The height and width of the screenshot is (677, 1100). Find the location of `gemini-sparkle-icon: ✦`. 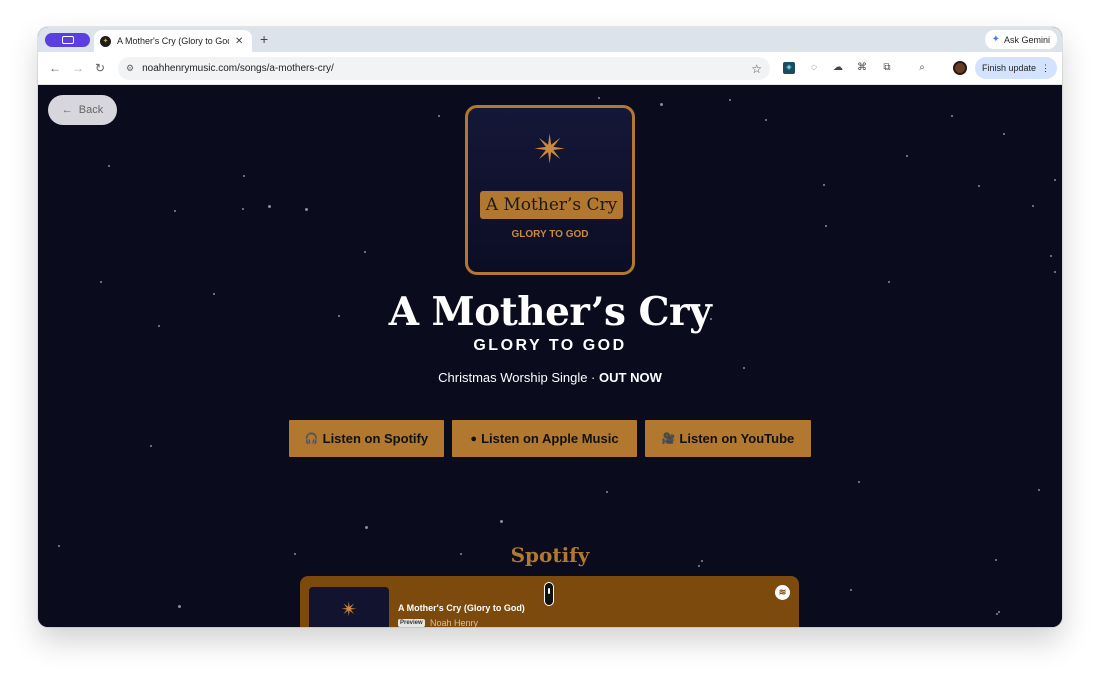

gemini-sparkle-icon: ✦ is located at coordinates (995, 39).